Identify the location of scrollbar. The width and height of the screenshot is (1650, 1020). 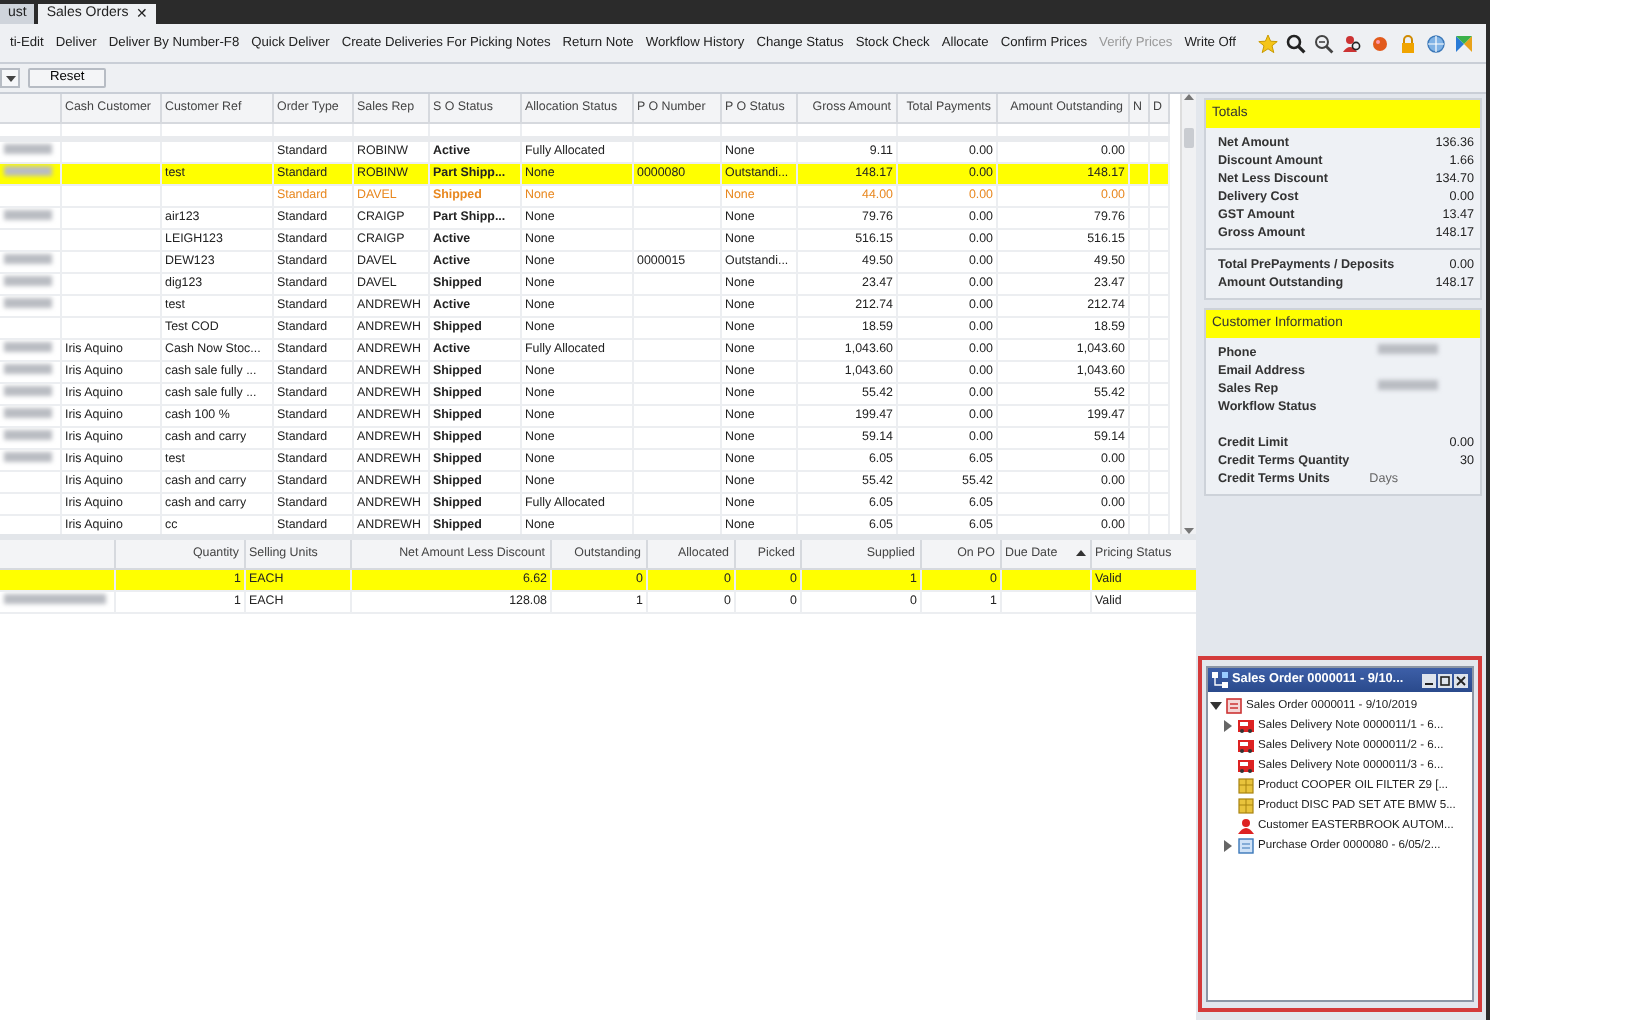
(1188, 314).